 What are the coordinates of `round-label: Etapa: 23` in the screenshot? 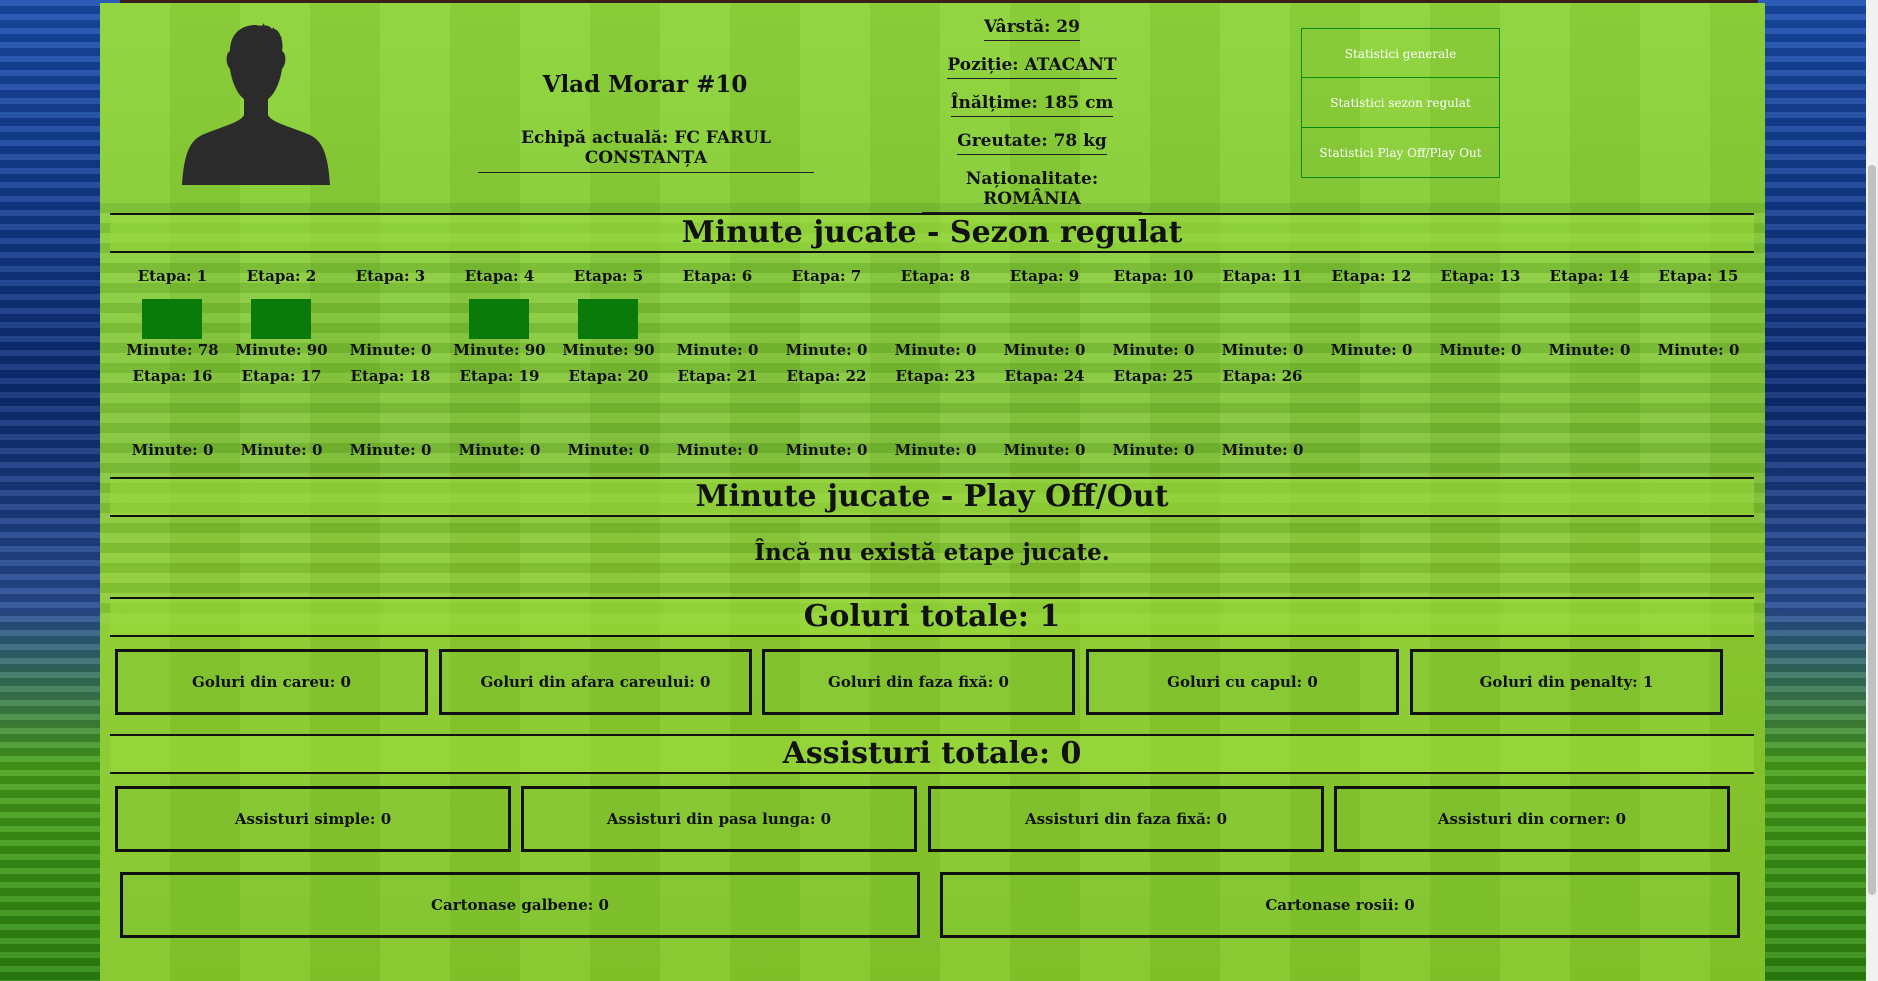 It's located at (935, 376).